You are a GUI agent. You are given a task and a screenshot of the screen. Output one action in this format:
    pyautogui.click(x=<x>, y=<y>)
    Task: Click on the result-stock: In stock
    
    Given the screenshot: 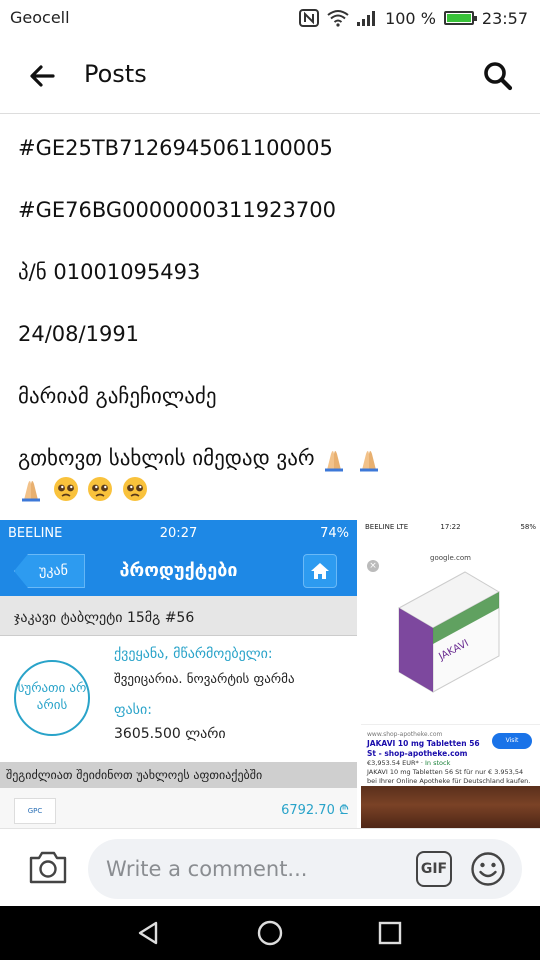 What is the action you would take?
    pyautogui.click(x=437, y=763)
    